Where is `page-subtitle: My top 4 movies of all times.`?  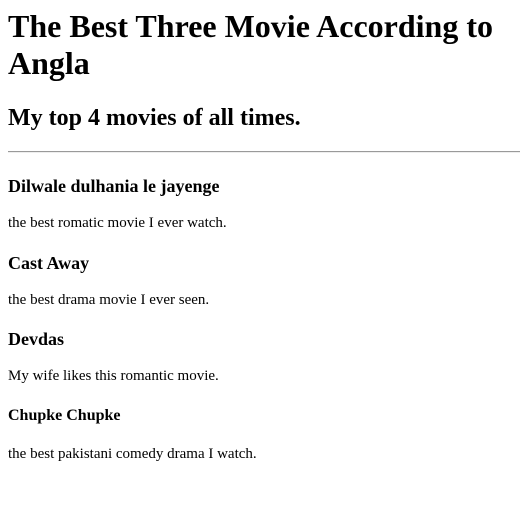
page-subtitle: My top 4 movies of all times. is located at coordinates (154, 118).